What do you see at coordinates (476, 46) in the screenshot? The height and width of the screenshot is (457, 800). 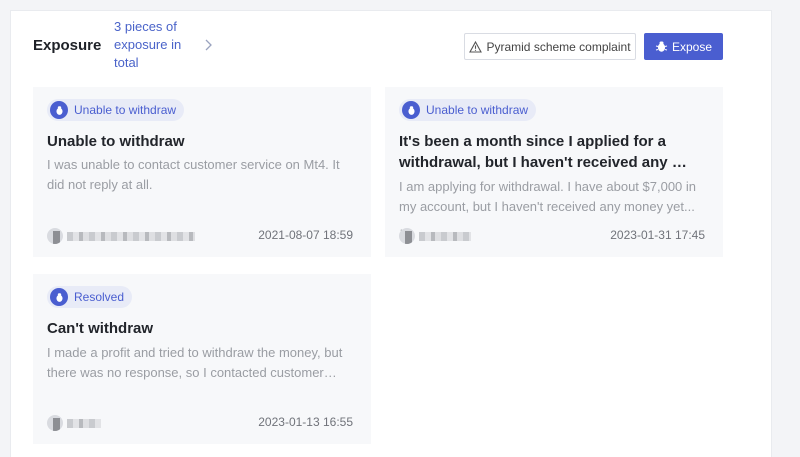 I see `warning-triangle-icon` at bounding box center [476, 46].